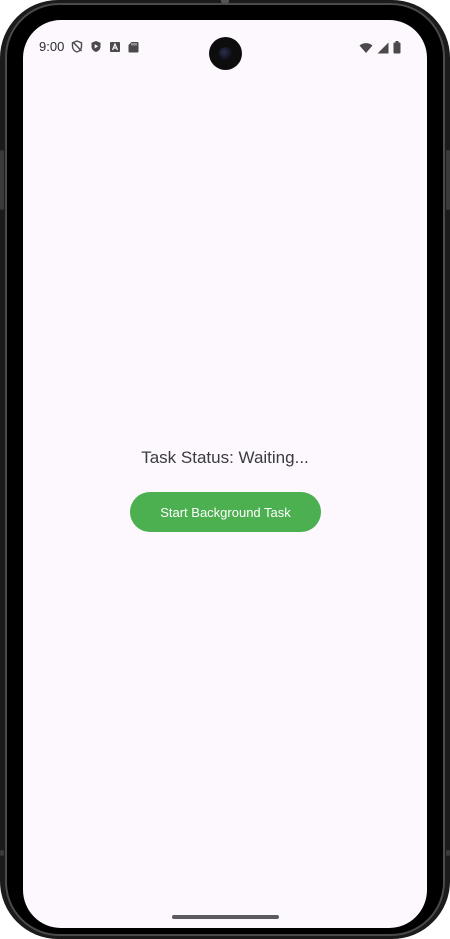  What do you see at coordinates (225, 512) in the screenshot?
I see `start-background-task-button: Start Background Task` at bounding box center [225, 512].